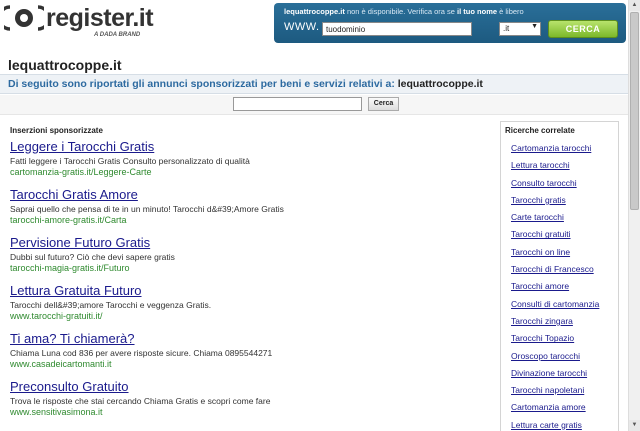 The width and height of the screenshot is (640, 431). Describe the element at coordinates (559, 270) in the screenshot. I see `related-link: Tarocchi di Francesco` at that location.